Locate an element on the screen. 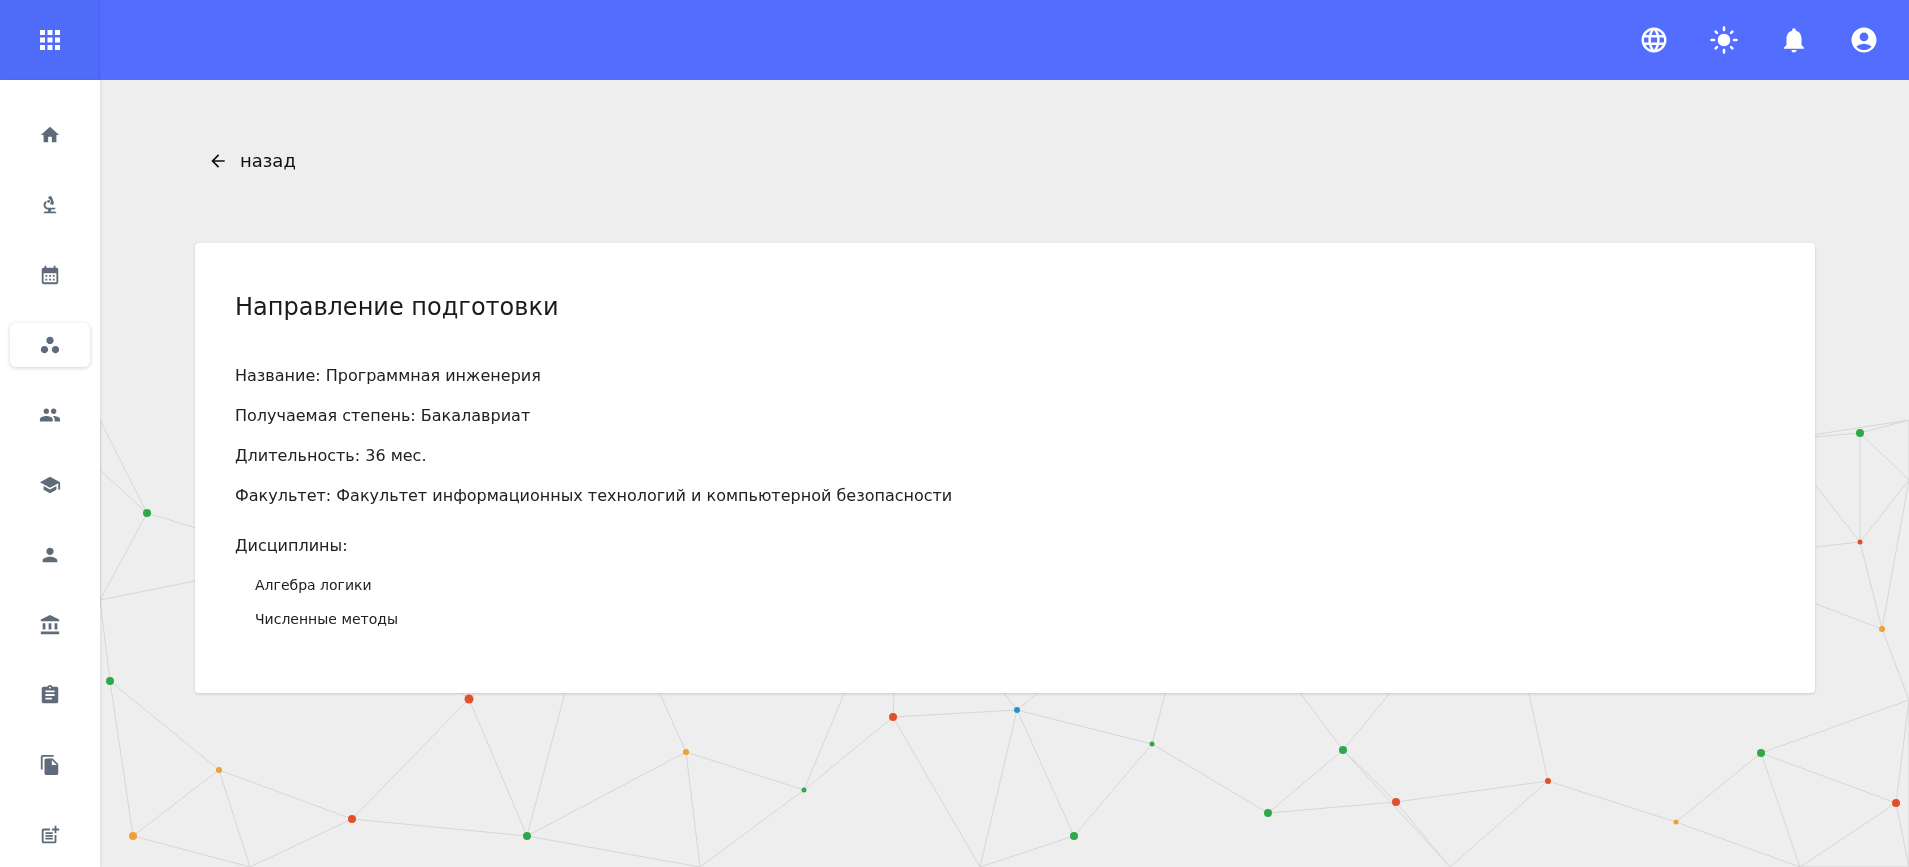 The height and width of the screenshot is (867, 1909). field-text: Факультет: Факультет информационных технологий и компьютерной безопасности is located at coordinates (594, 495).